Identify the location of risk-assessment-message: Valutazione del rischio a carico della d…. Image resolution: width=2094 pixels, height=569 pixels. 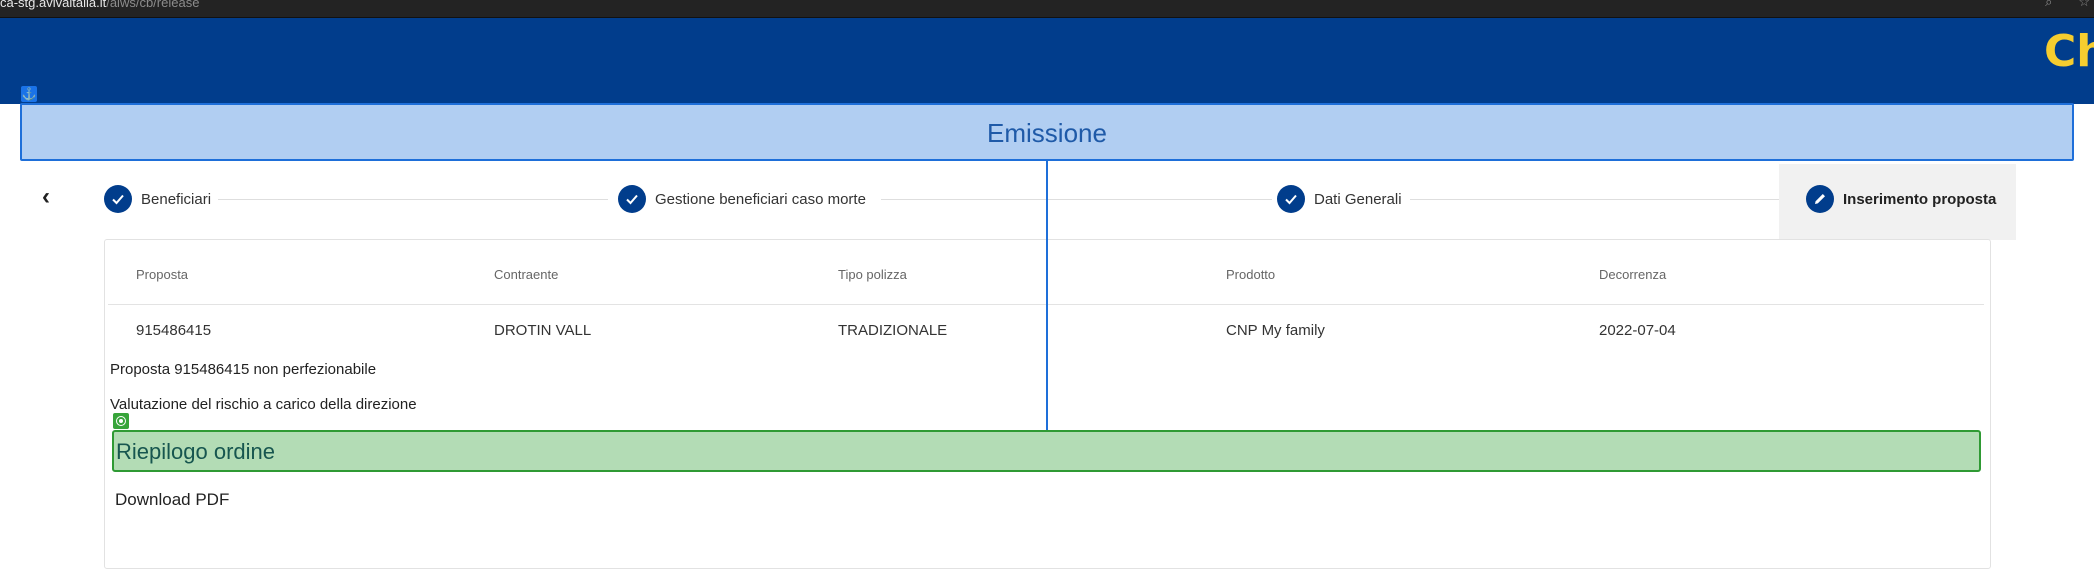
(263, 404).